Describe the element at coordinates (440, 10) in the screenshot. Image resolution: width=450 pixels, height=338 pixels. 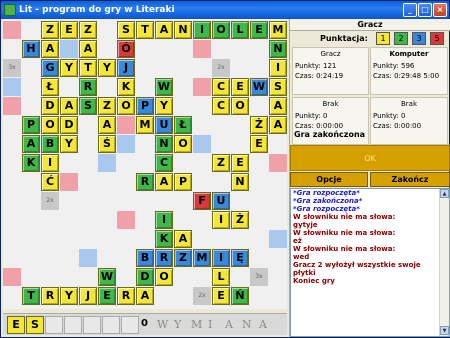
I see `close-button: ×` at that location.